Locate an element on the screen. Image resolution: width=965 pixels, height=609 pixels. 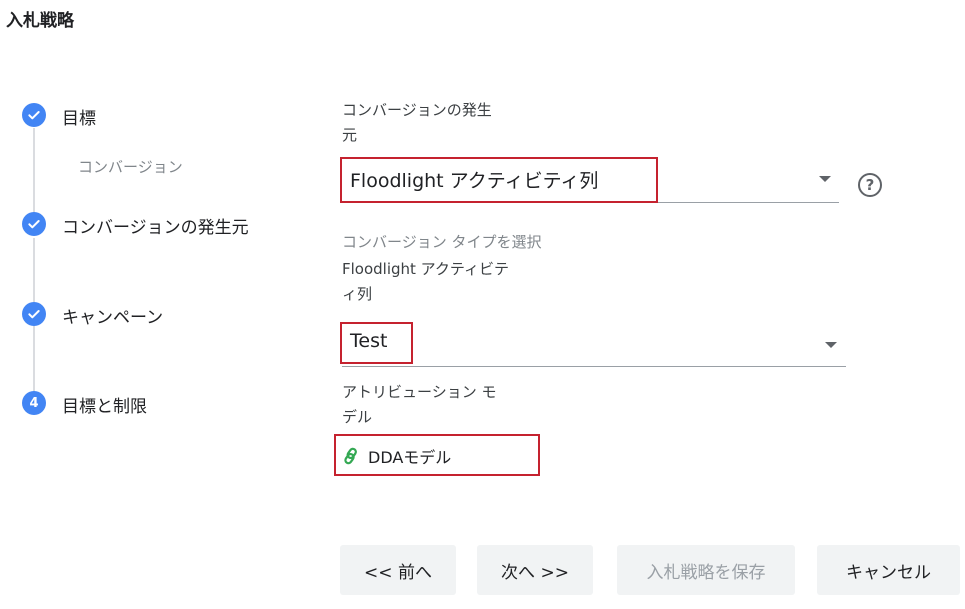
cancel-button: キャンセル is located at coordinates (888, 570).